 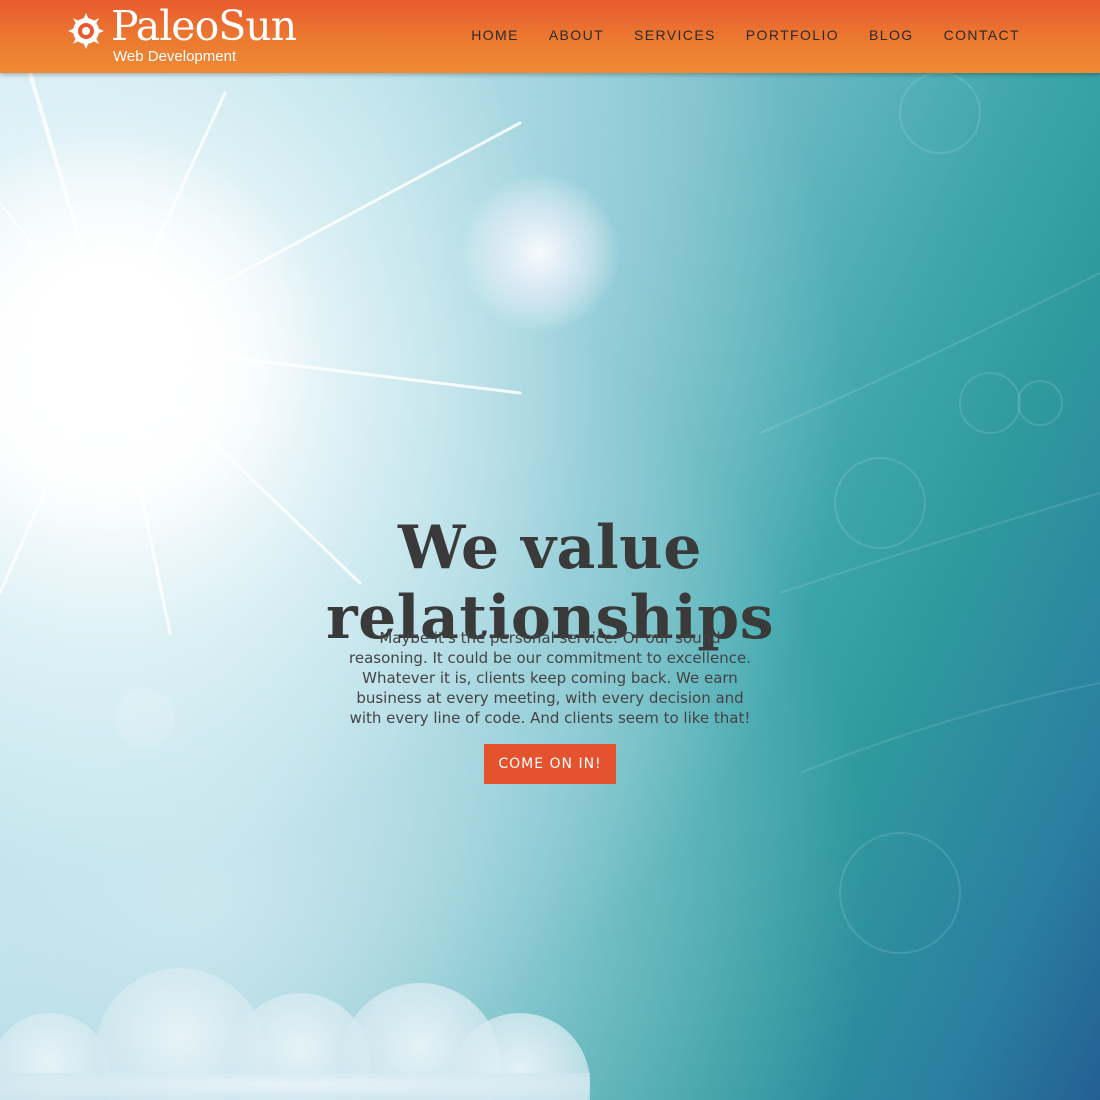 I want to click on nav-blog: BLOG, so click(x=891, y=35).